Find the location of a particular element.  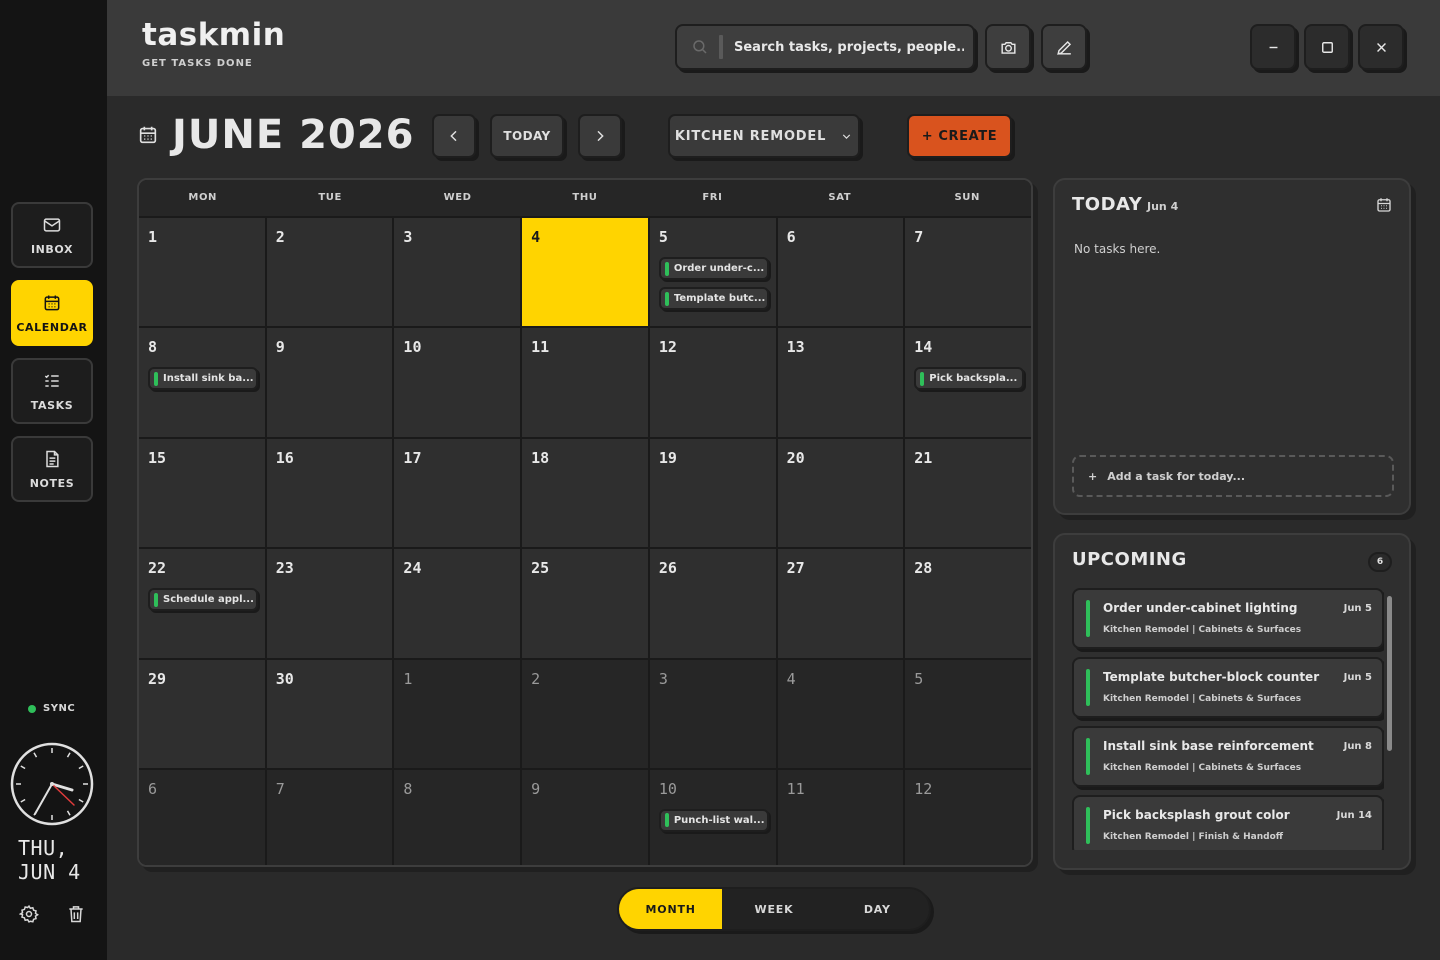

calendar-day: 24 is located at coordinates (457, 603).